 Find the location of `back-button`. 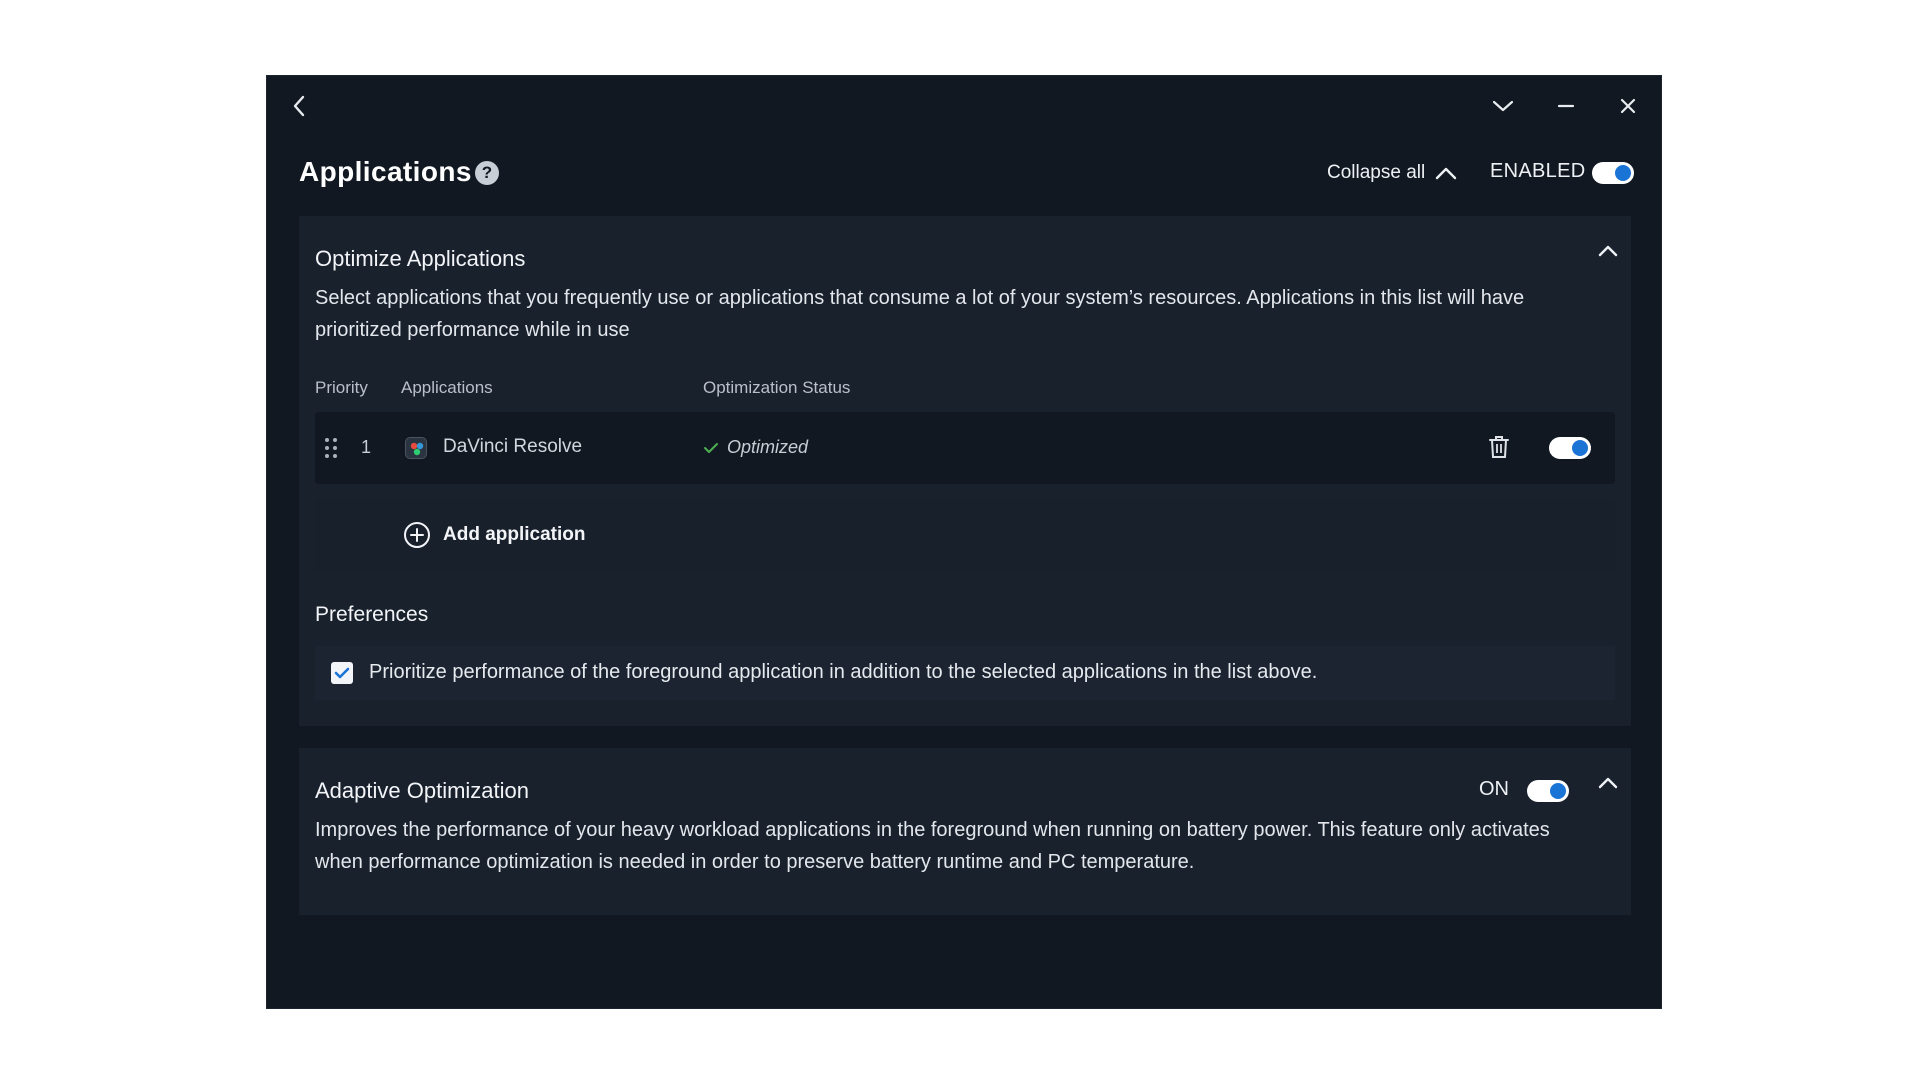

back-button is located at coordinates (299, 106).